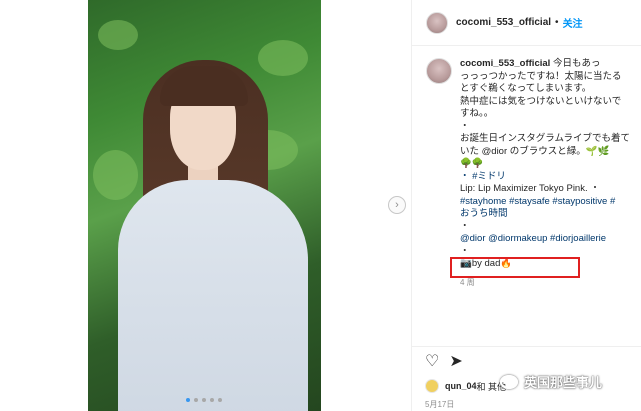 Image resolution: width=641 pixels, height=411 pixels. What do you see at coordinates (515, 267) in the screenshot?
I see `highlight-box` at bounding box center [515, 267].